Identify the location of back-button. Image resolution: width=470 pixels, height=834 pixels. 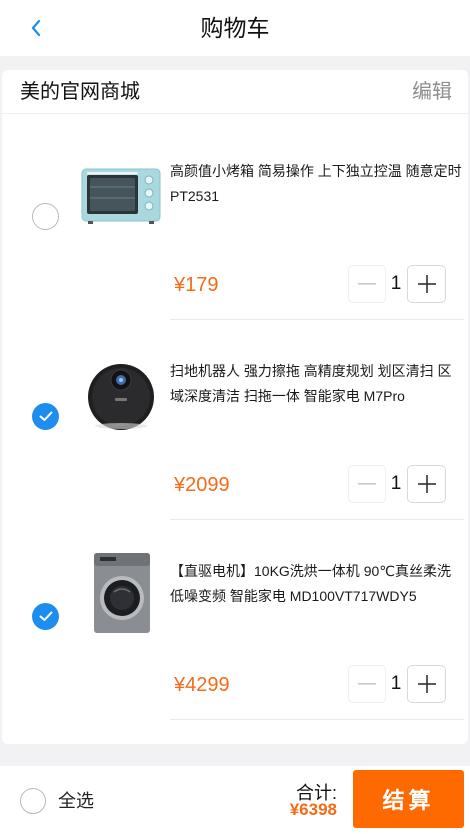
(36, 28).